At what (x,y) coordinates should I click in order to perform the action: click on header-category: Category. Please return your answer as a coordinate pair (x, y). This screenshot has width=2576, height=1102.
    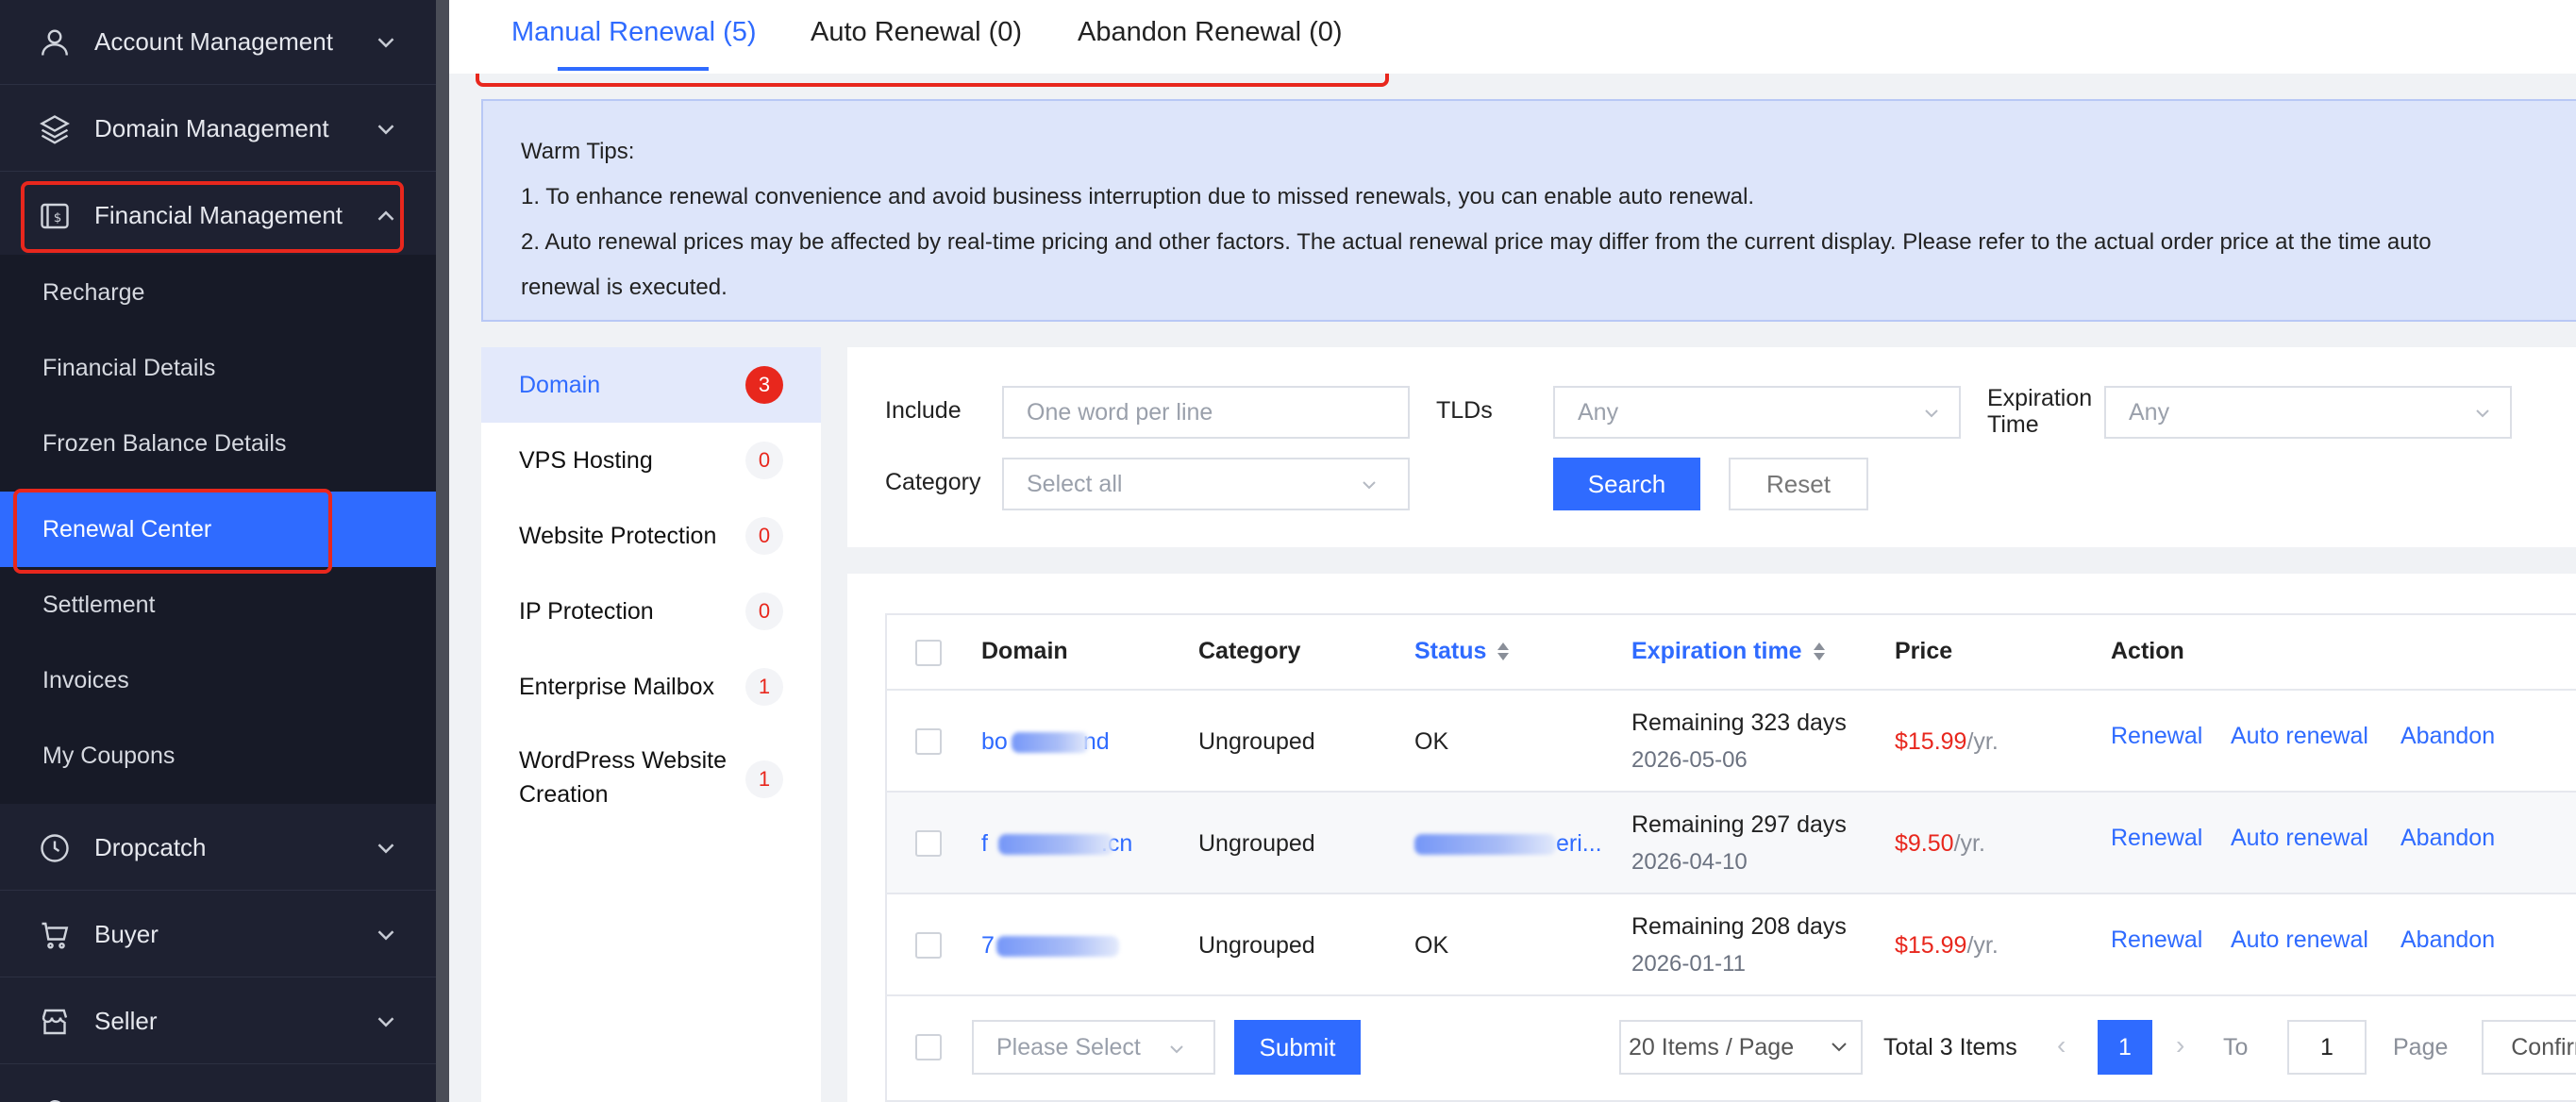
    Looking at the image, I should click on (1249, 651).